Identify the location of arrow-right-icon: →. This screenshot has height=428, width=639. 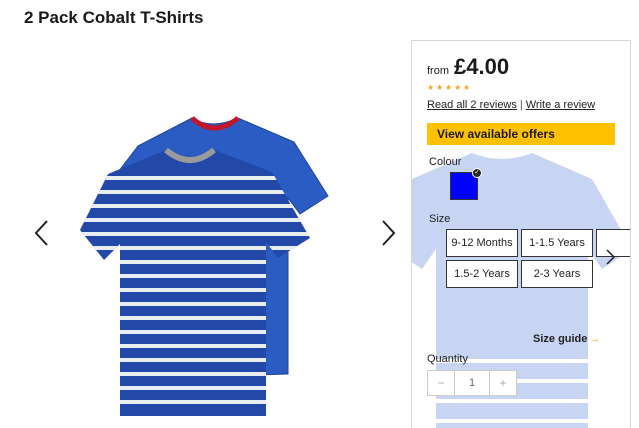
(595, 339).